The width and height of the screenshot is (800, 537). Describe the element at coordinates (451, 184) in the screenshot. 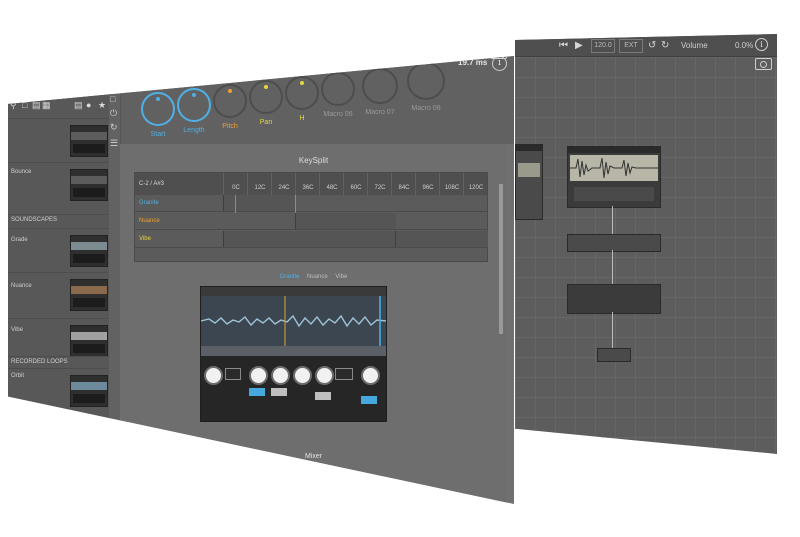

I see `note-label: 108C` at that location.